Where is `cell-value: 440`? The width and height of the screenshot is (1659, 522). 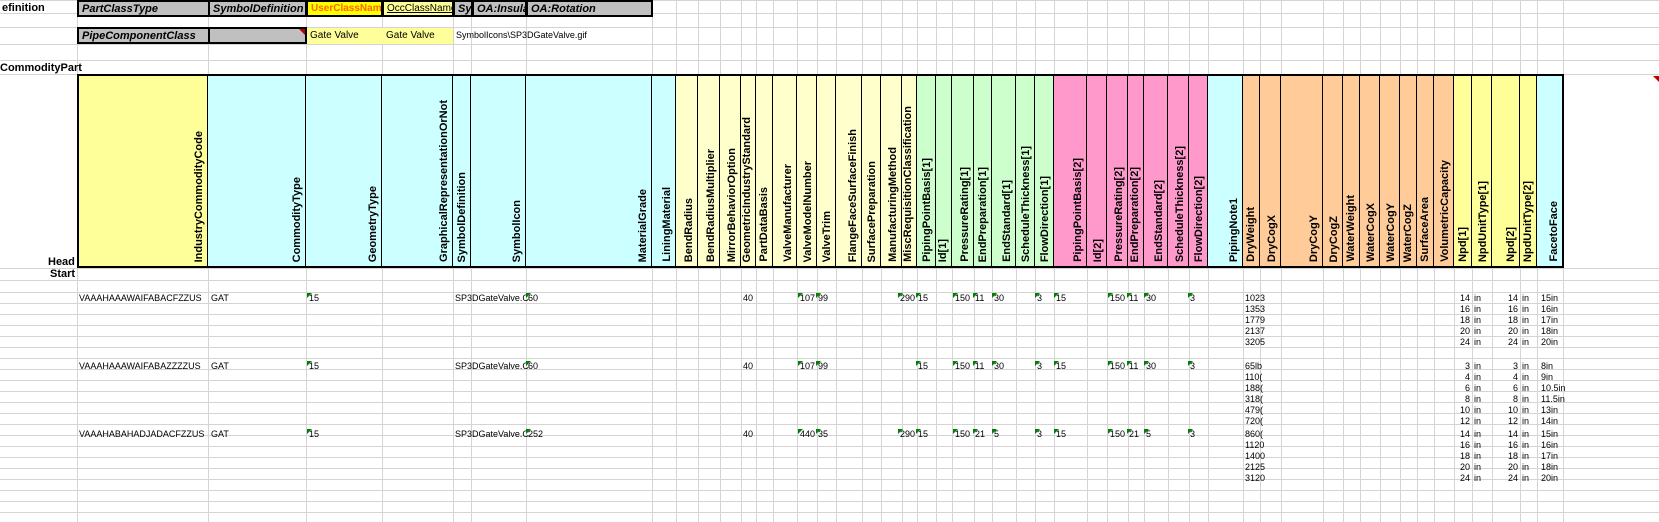
cell-value: 440 is located at coordinates (806, 434).